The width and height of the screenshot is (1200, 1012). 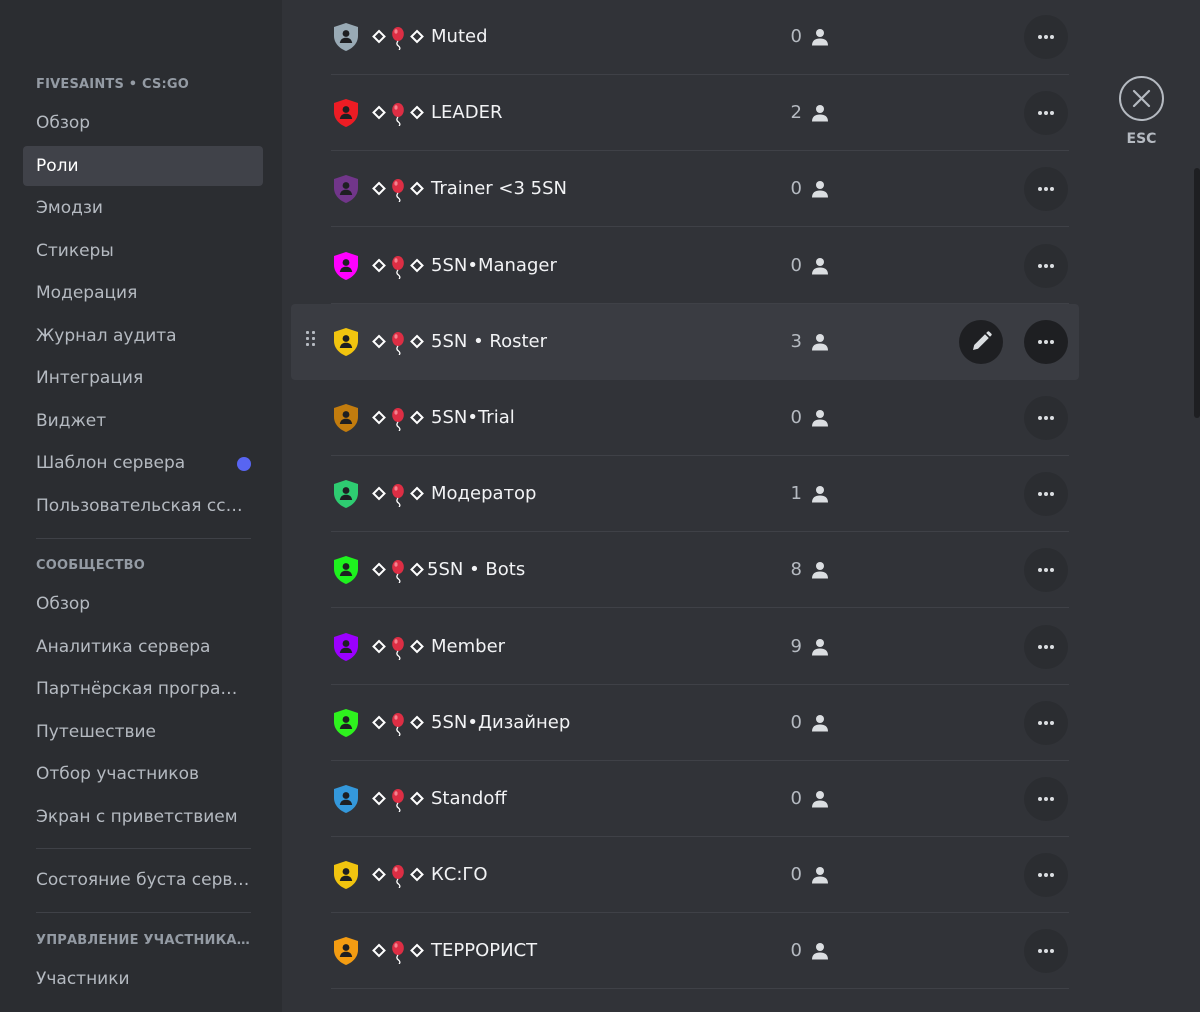 I want to click on role-row: 5SN•Trial 0, so click(x=700, y=418).